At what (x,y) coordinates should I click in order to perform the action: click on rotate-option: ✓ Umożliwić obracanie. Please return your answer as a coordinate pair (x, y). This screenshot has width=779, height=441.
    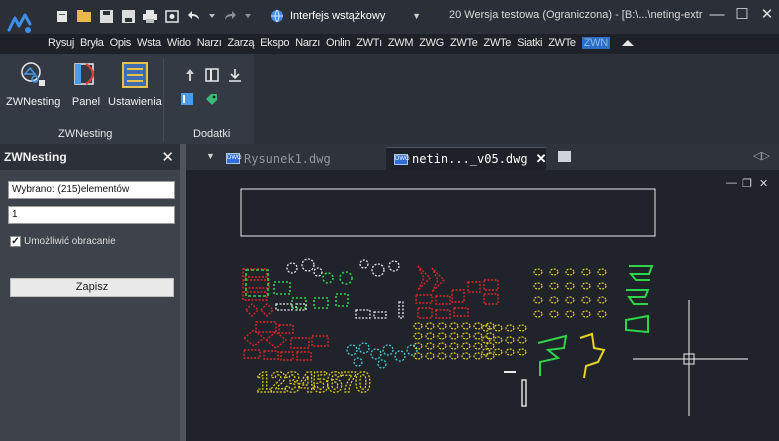
    Looking at the image, I should click on (63, 241).